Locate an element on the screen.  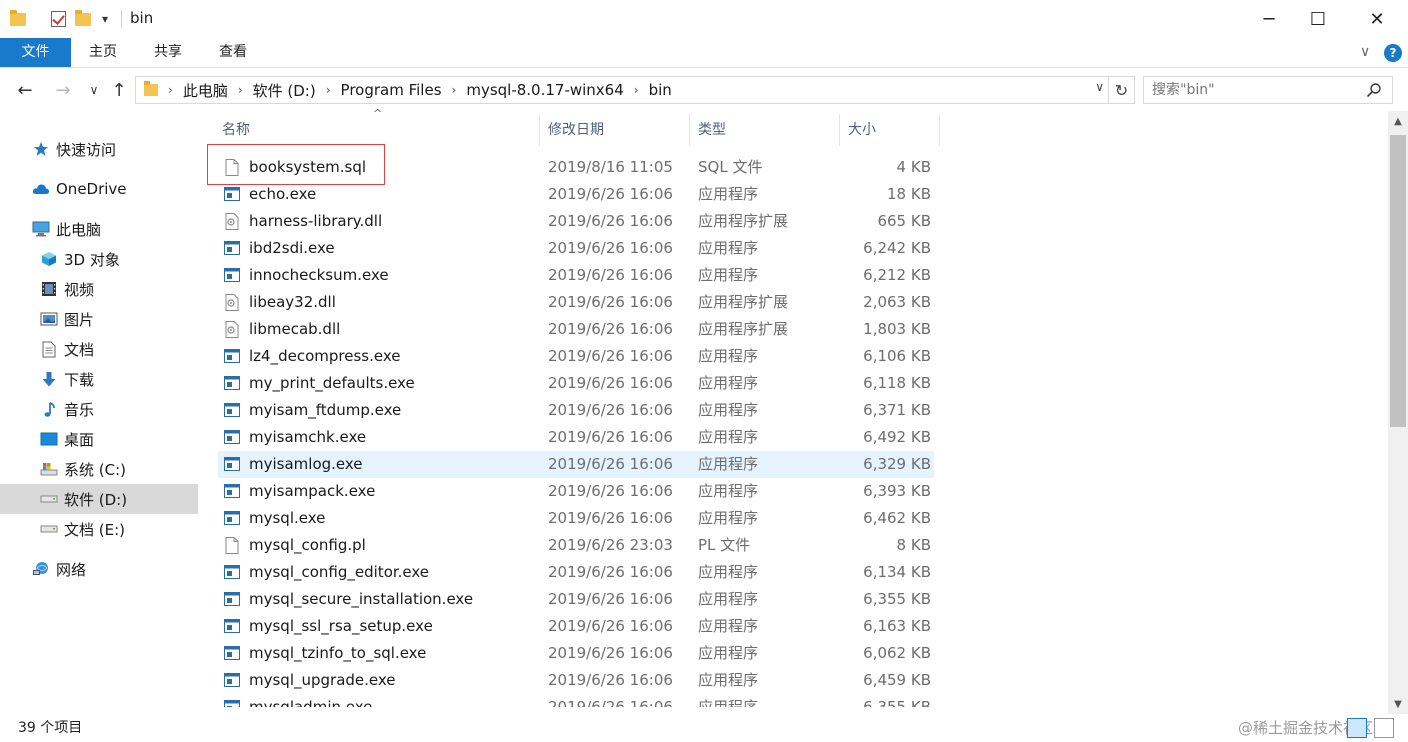
nav-item-drive-d: 软件 (D:) is located at coordinates (99, 499).